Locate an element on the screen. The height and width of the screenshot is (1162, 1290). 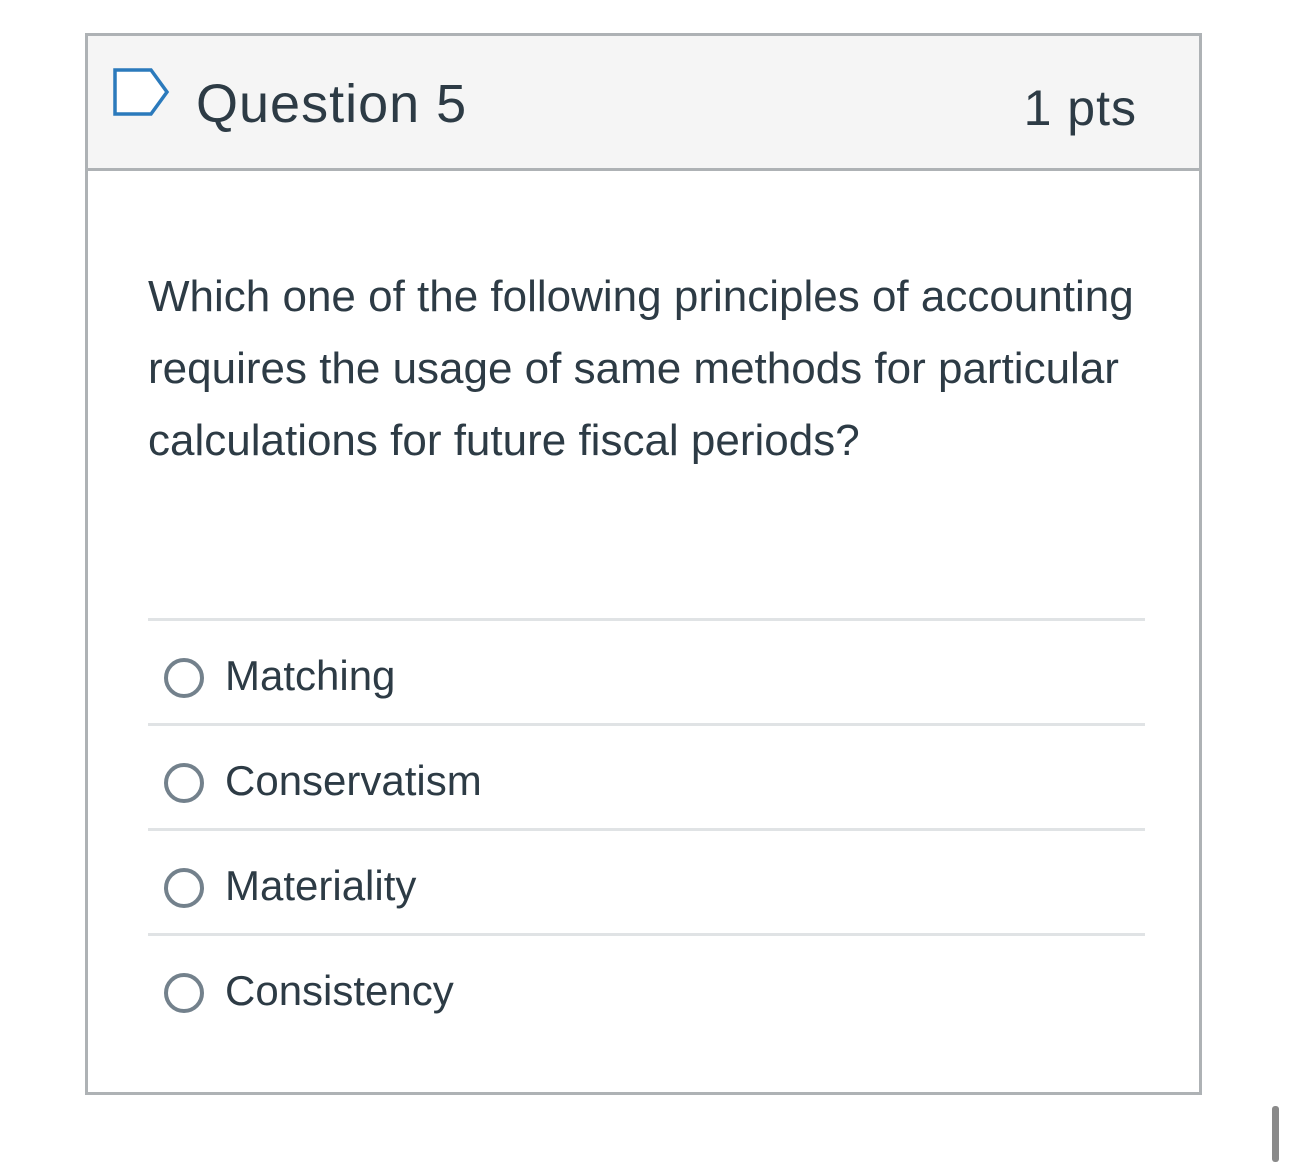
flag-outline-icon is located at coordinates (141, 92).